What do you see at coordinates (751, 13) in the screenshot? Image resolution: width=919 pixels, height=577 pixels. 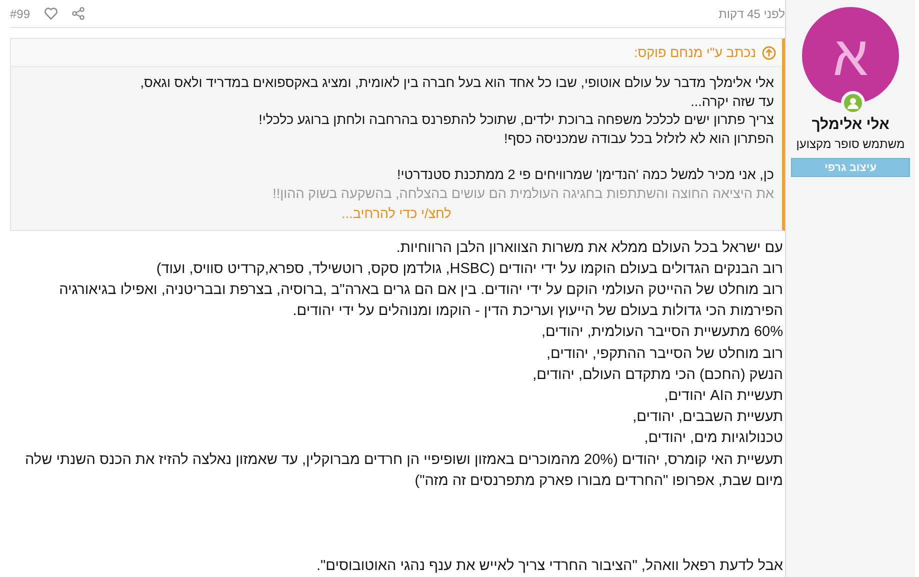 I see `post-time: לפני 45 דקות` at bounding box center [751, 13].